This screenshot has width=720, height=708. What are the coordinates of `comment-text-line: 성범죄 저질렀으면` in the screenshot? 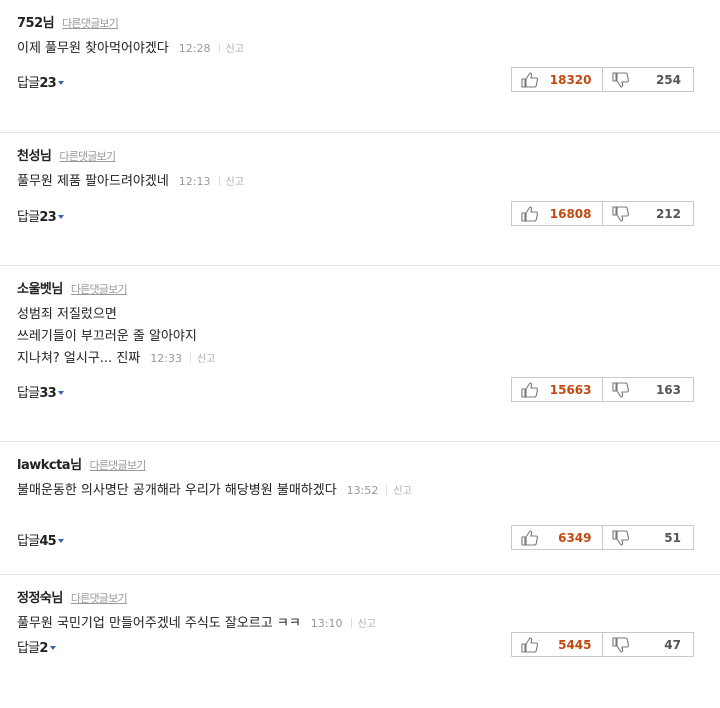 It's located at (116, 315).